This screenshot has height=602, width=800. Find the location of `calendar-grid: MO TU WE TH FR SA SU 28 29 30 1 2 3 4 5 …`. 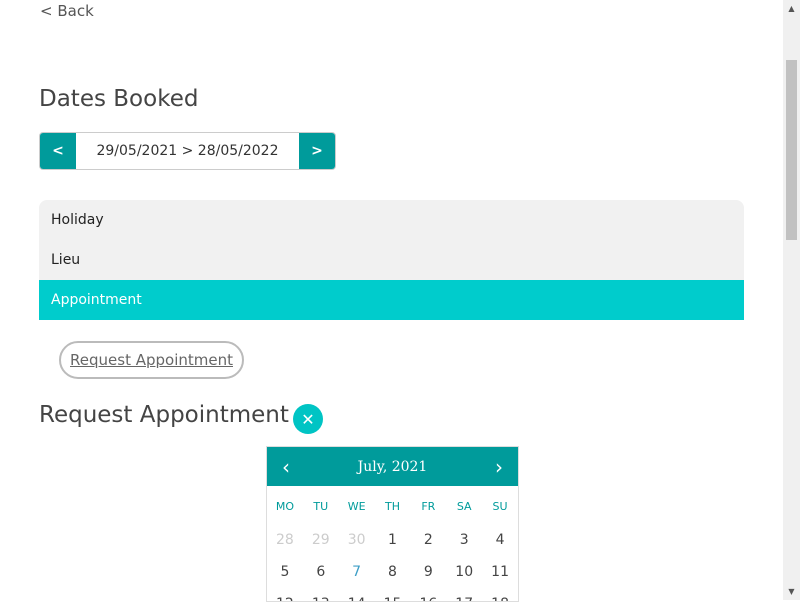

calendar-grid: MO TU WE TH FR SA SU 28 29 30 1 2 3 4 5 … is located at coordinates (392, 544).